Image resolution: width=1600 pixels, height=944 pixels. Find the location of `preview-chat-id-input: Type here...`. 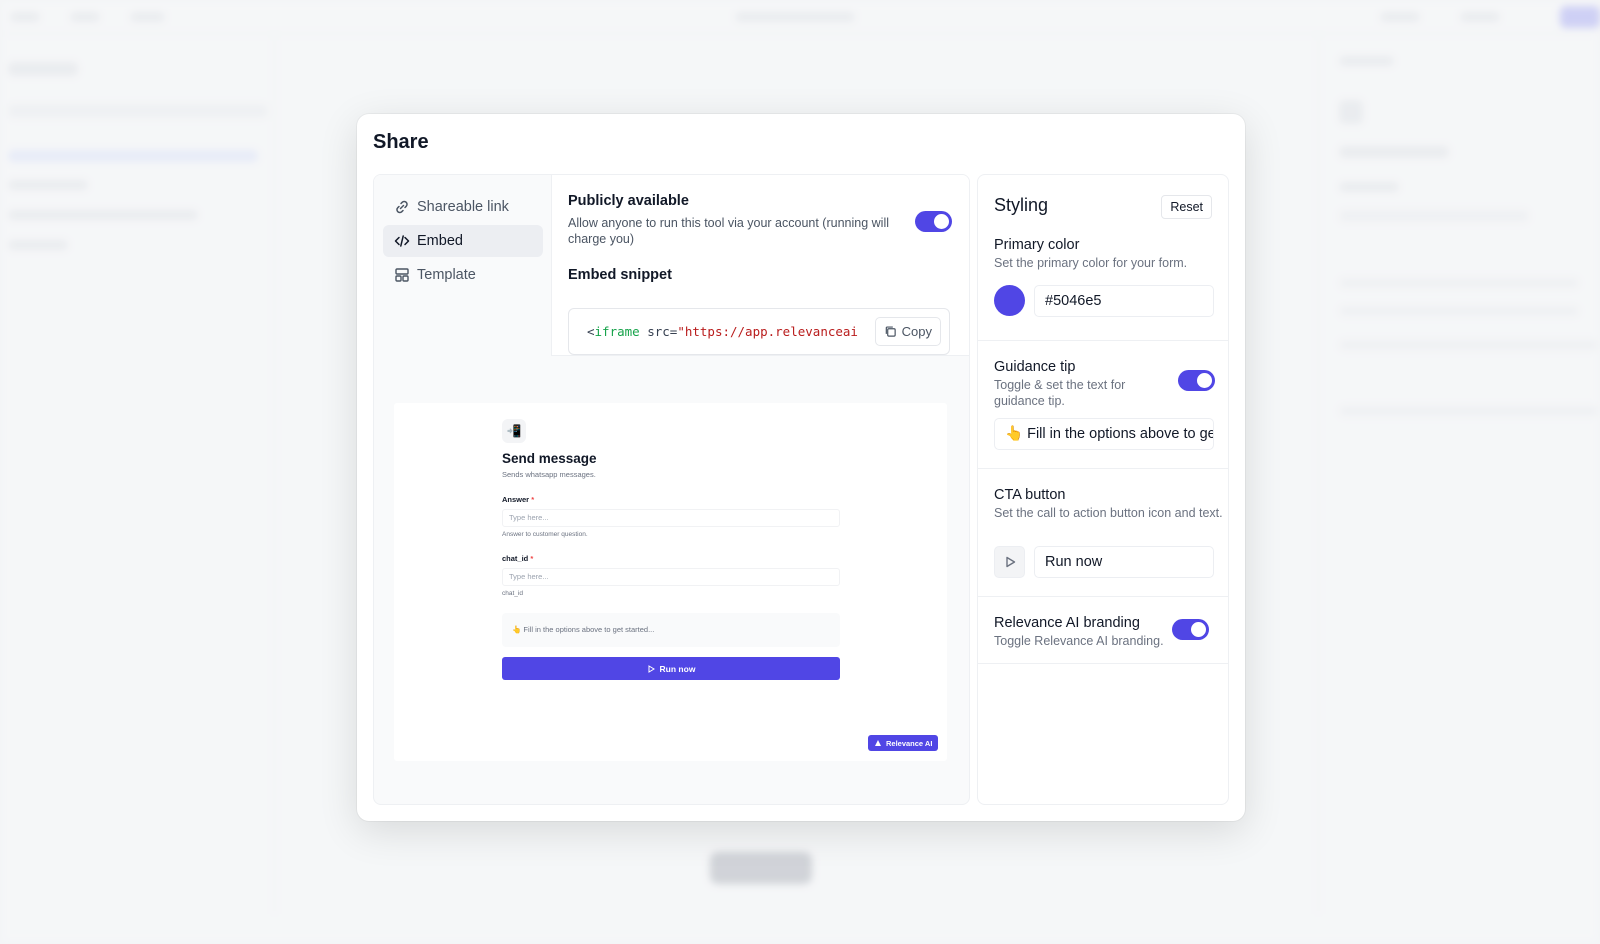

preview-chat-id-input: Type here... is located at coordinates (671, 577).